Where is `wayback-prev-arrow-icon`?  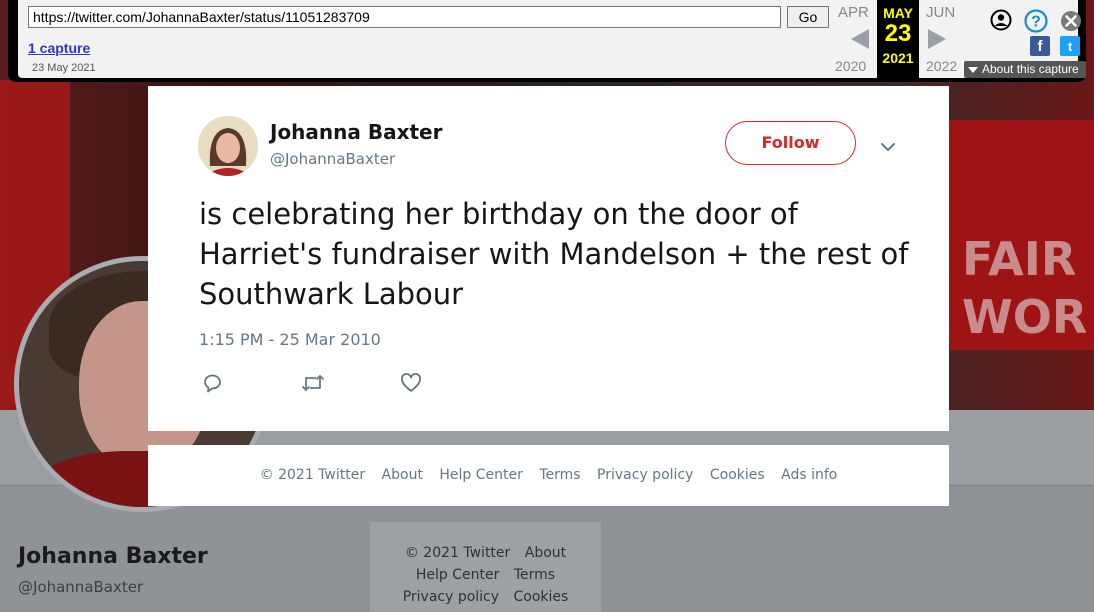 wayback-prev-arrow-icon is located at coordinates (860, 39).